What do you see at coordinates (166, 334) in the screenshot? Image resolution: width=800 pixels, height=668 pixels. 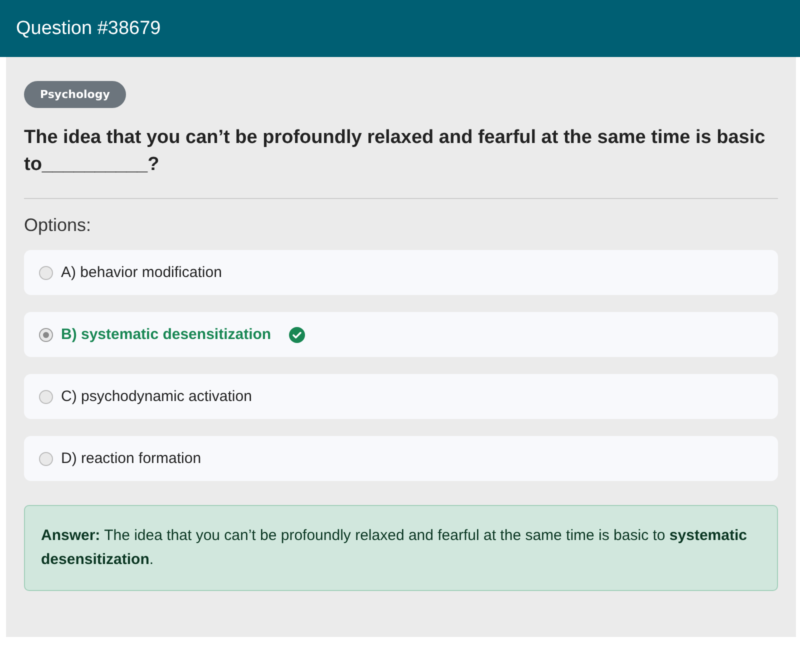 I see `option-text: B) systematic desensitization` at bounding box center [166, 334].